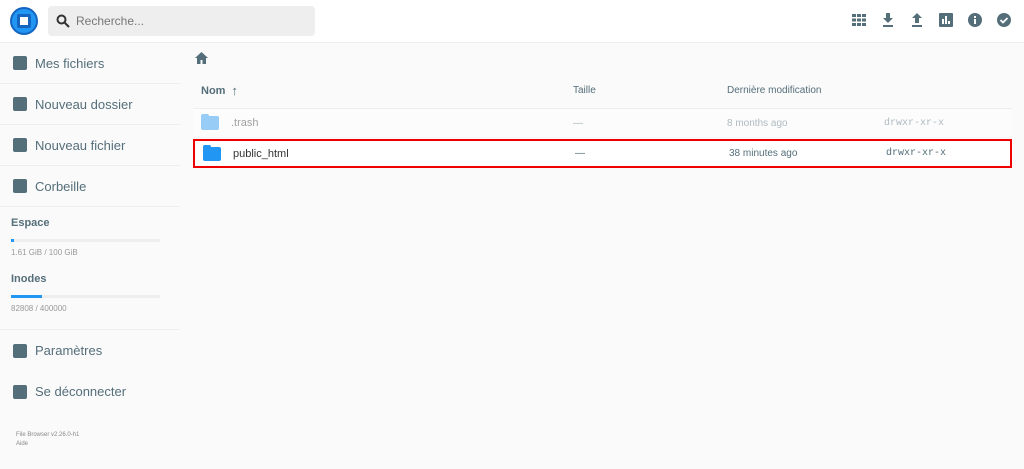 This screenshot has height=469, width=1024. What do you see at coordinates (602, 153) in the screenshot?
I see `table-row: public_html — 38 minutes ago drwxr-xr-x` at bounding box center [602, 153].